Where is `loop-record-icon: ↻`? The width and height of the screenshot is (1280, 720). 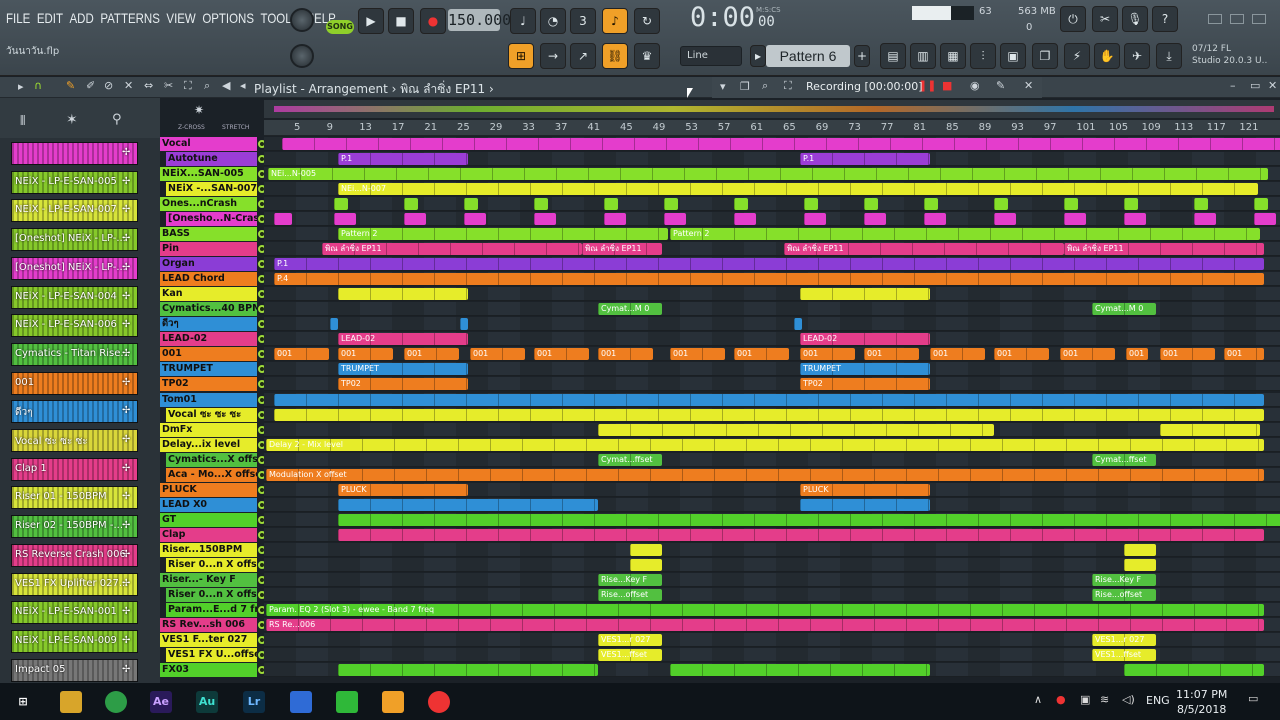 loop-record-icon: ↻ is located at coordinates (647, 21).